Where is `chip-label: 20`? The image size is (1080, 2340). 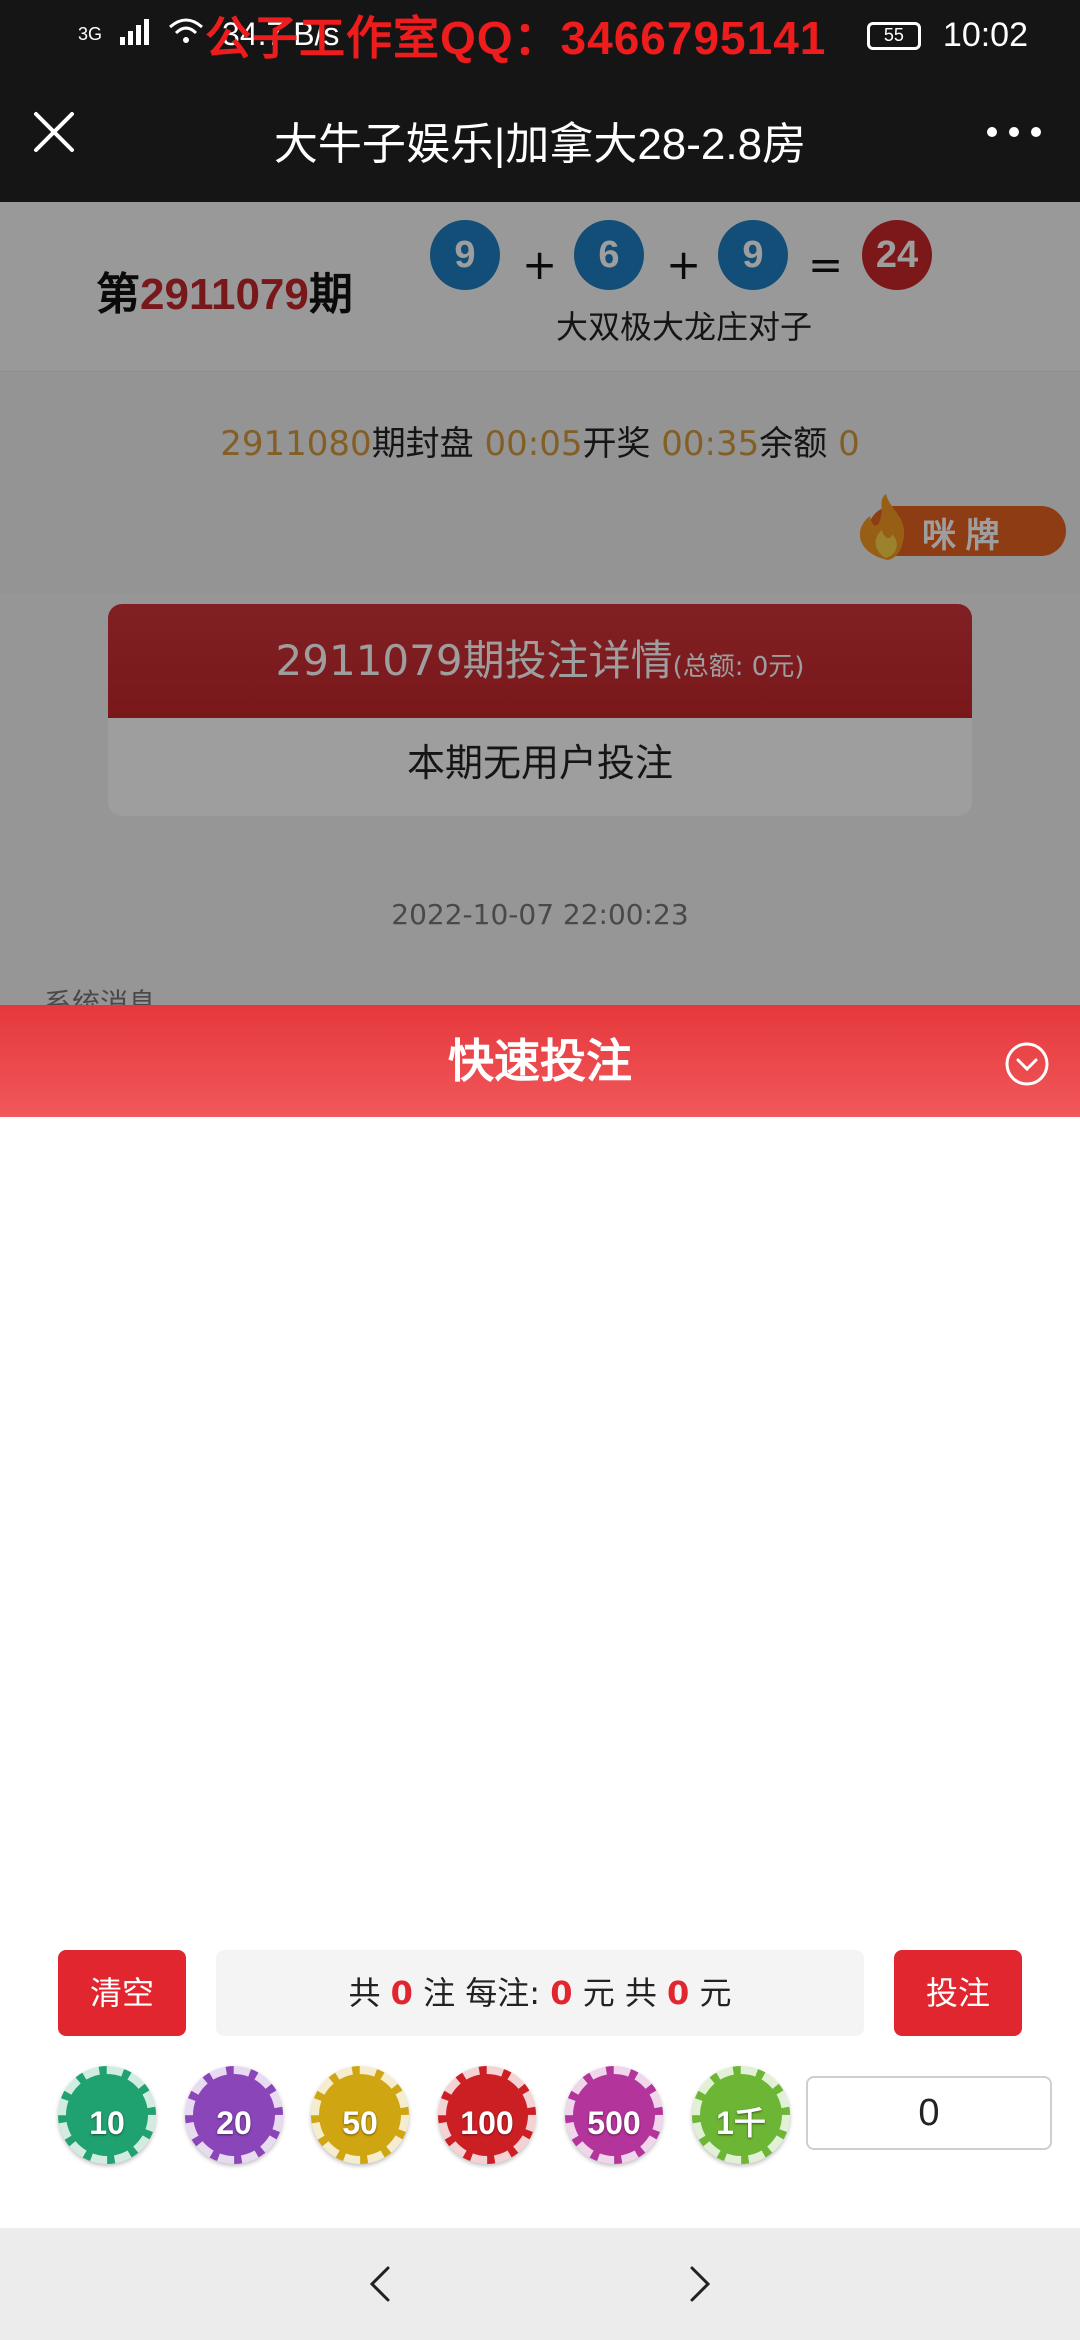
chip-label: 20 is located at coordinates (234, 2123).